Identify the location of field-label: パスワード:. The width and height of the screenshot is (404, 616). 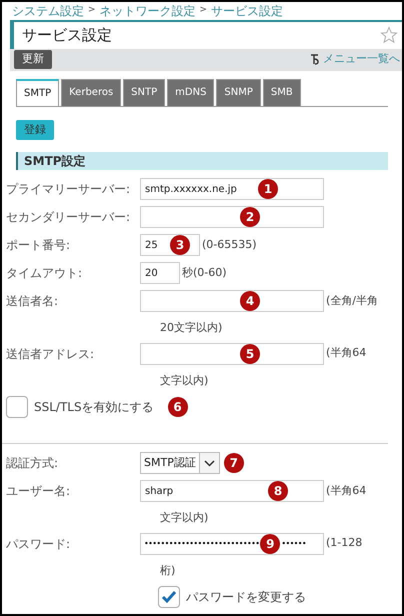
(38, 544).